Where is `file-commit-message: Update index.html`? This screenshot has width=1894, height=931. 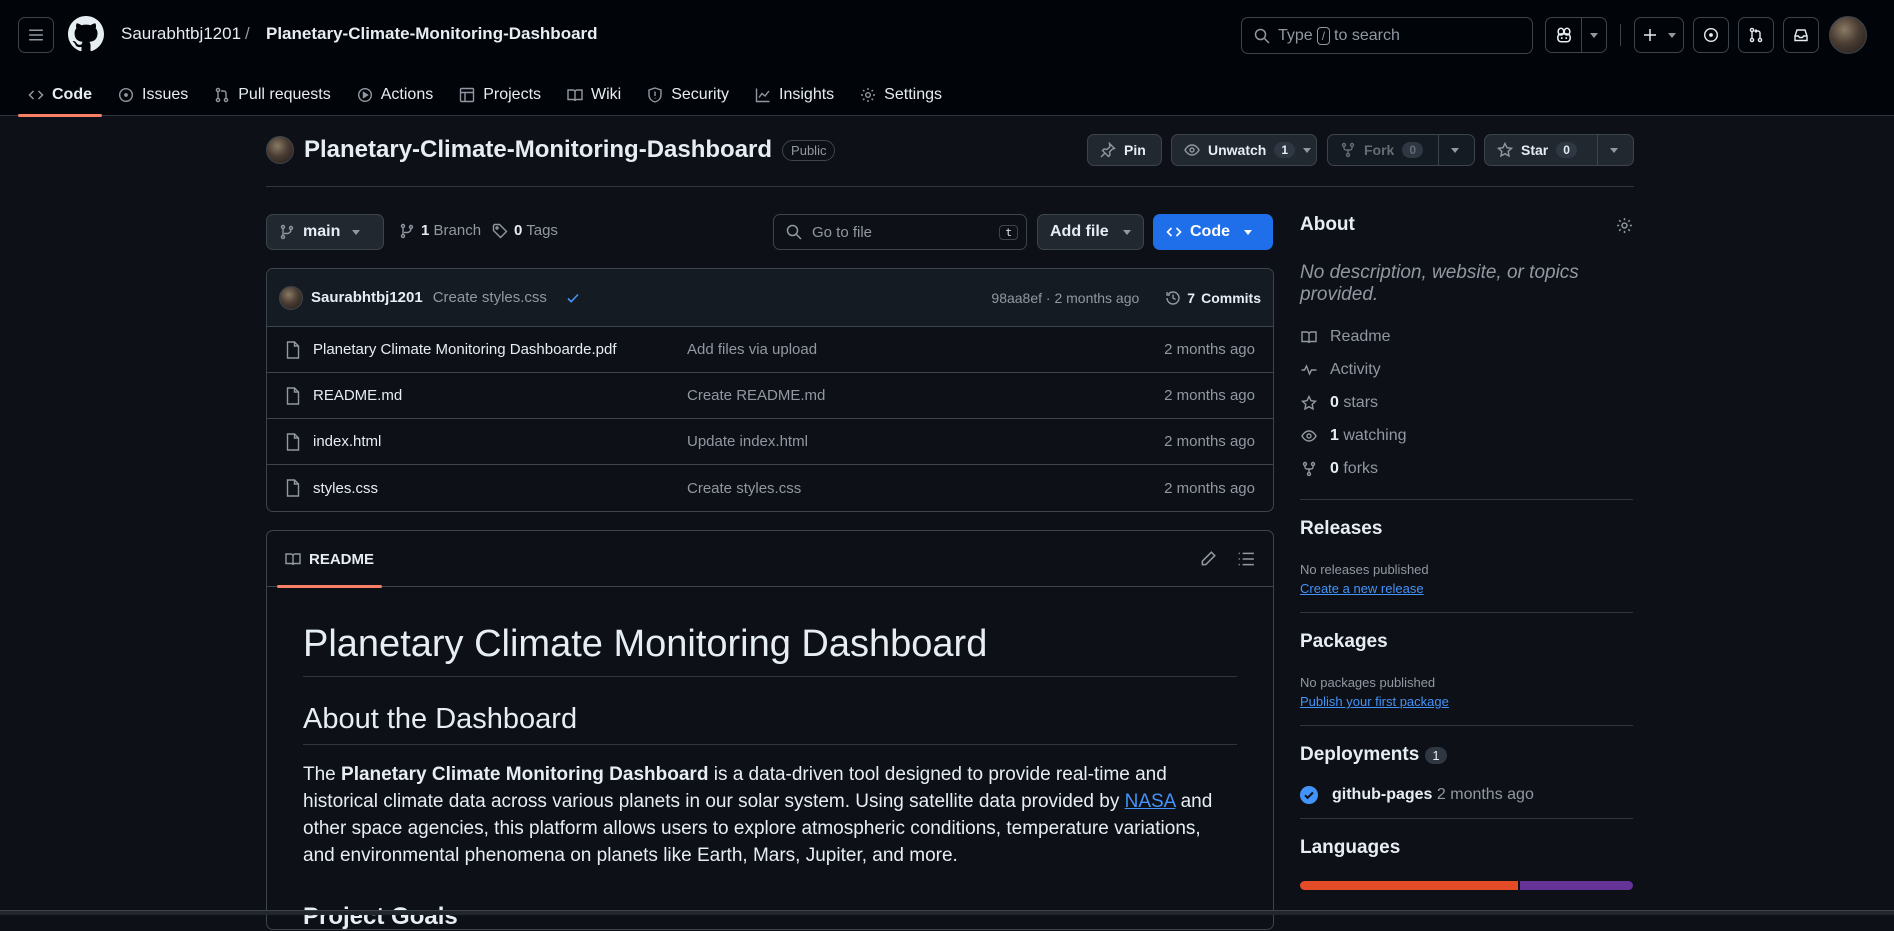 file-commit-message: Update index.html is located at coordinates (747, 441).